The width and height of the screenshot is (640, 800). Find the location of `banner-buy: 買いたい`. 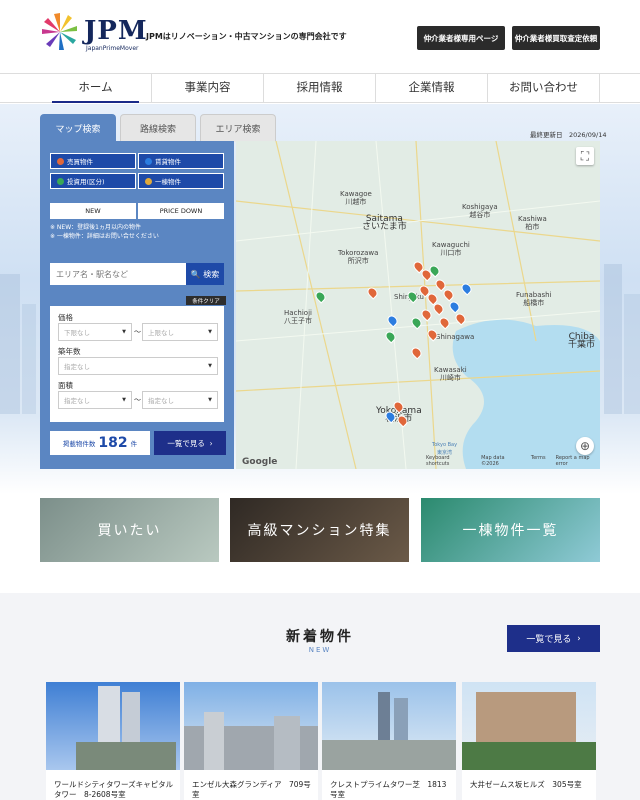

banner-buy: 買いたい is located at coordinates (129, 530).